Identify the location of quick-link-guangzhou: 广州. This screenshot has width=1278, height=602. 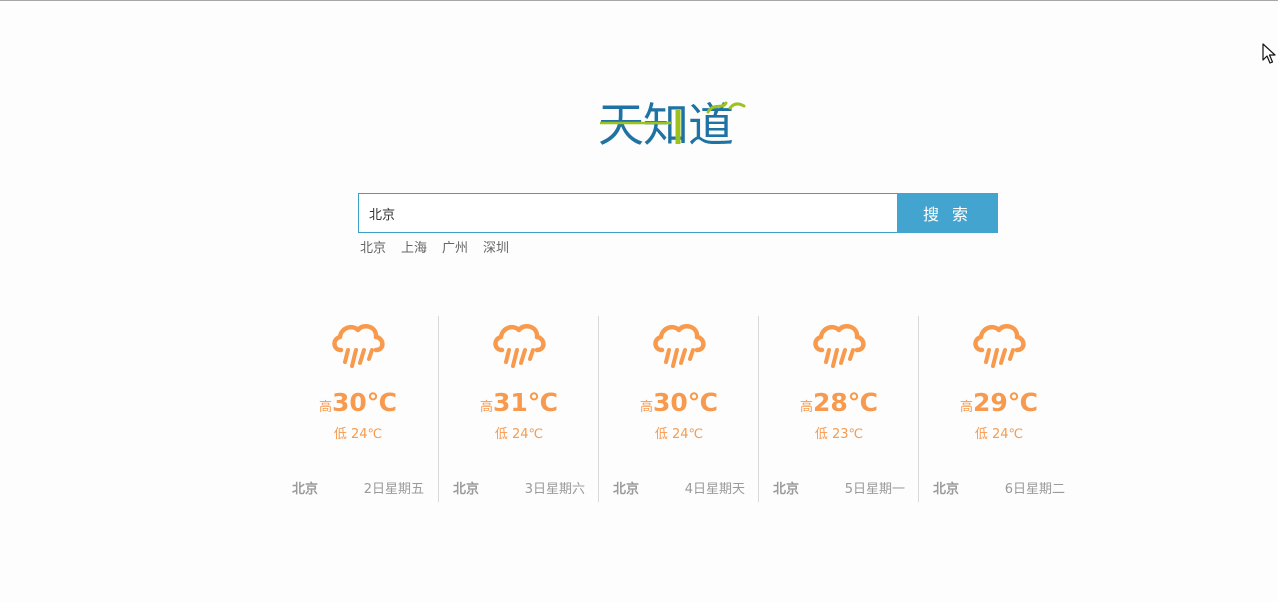
(455, 249).